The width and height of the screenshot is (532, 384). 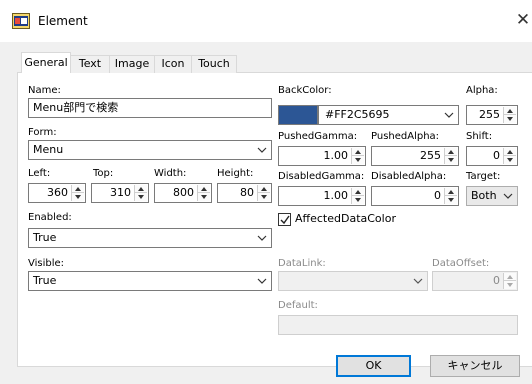 I want to click on pushed-alpha-stepper: 255, so click(x=415, y=156).